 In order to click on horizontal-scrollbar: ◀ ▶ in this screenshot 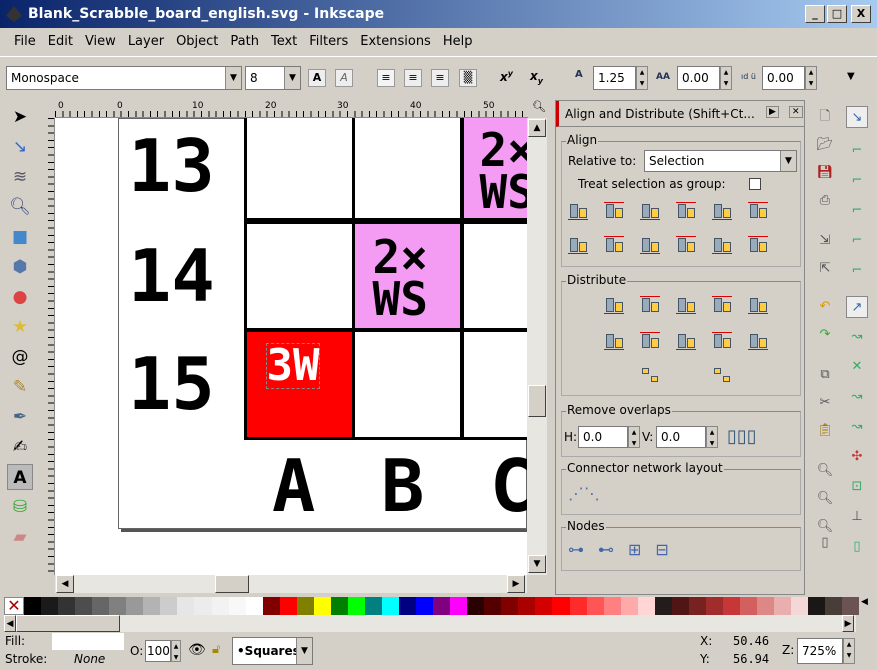, I will do `click(291, 584)`.